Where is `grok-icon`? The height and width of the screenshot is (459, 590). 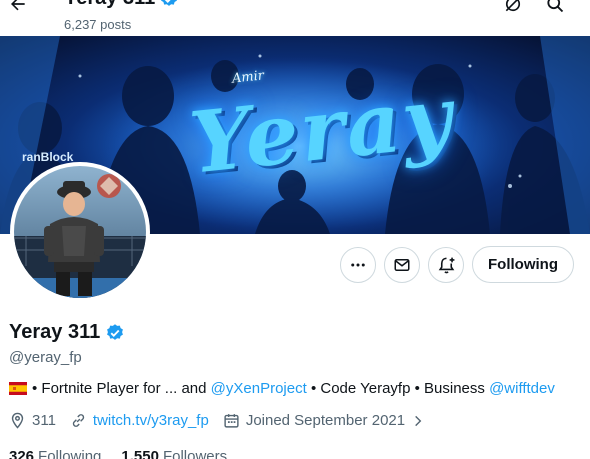
grok-icon is located at coordinates (513, 6).